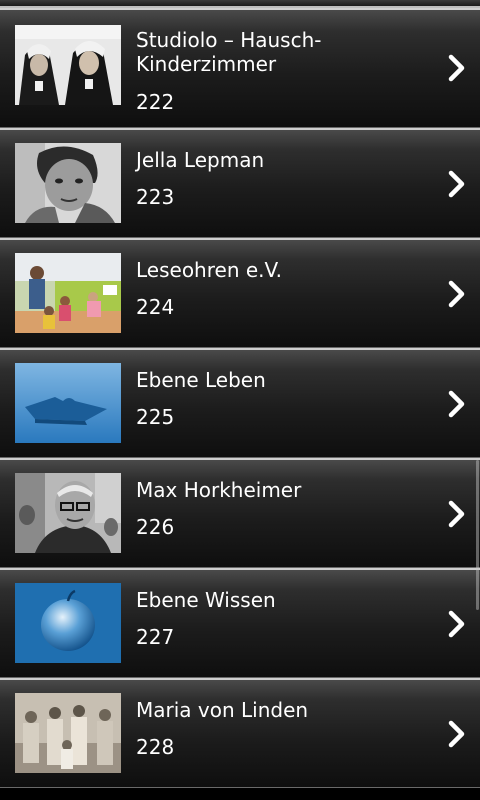 The height and width of the screenshot is (800, 480). What do you see at coordinates (155, 102) in the screenshot?
I see `item-number: 222` at bounding box center [155, 102].